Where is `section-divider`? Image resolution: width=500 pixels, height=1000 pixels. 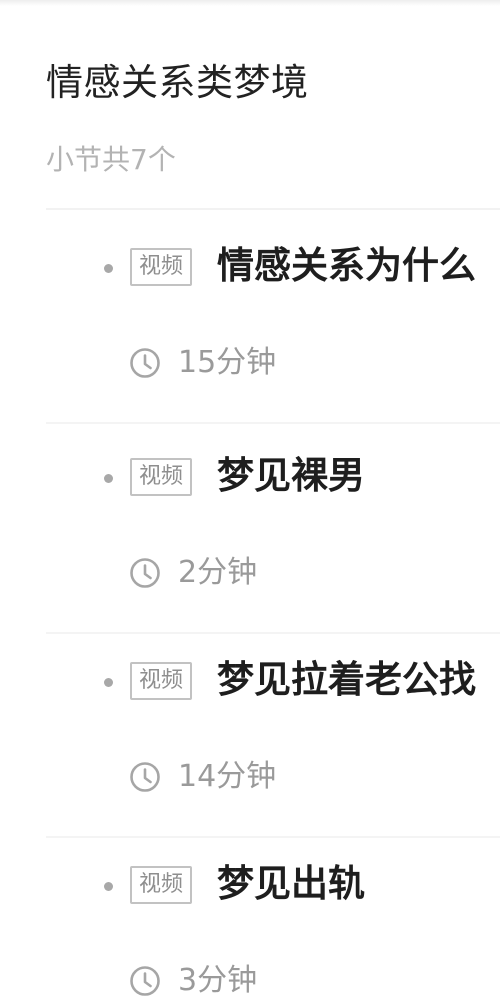 section-divider is located at coordinates (273, 209).